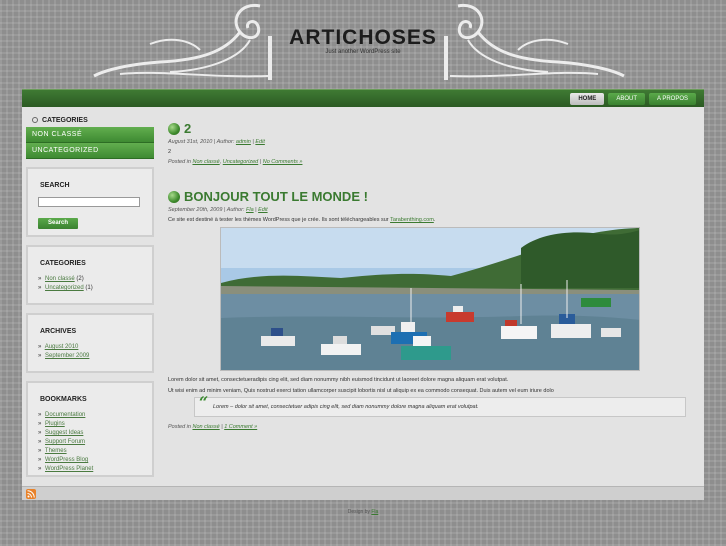  What do you see at coordinates (63, 399) in the screenshot?
I see `bookmarks-widget-title: BOOKMARKS` at bounding box center [63, 399].